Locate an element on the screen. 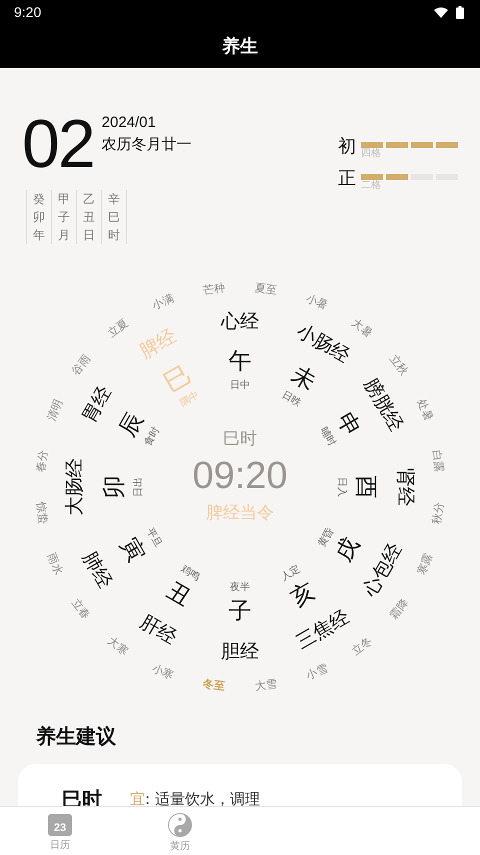 The image size is (480, 855). solar-term: 大暑 is located at coordinates (362, 328).